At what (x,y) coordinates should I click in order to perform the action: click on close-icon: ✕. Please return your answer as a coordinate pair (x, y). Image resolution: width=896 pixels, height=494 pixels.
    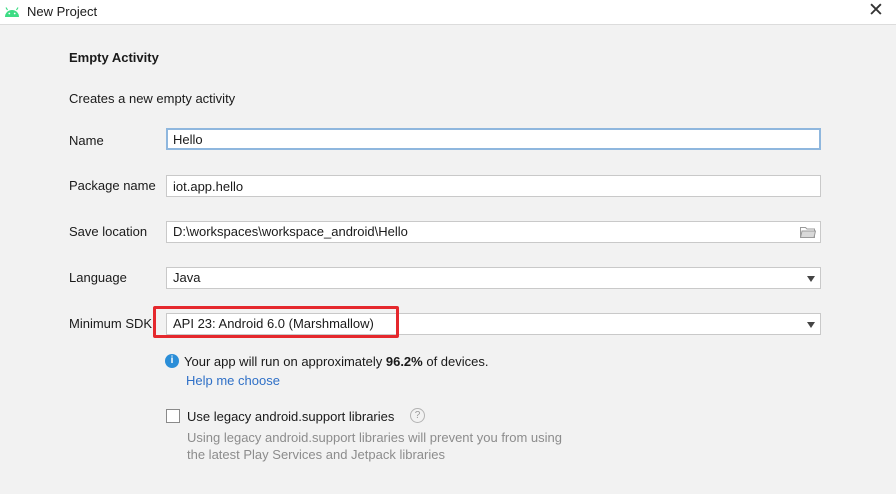
    Looking at the image, I should click on (876, 11).